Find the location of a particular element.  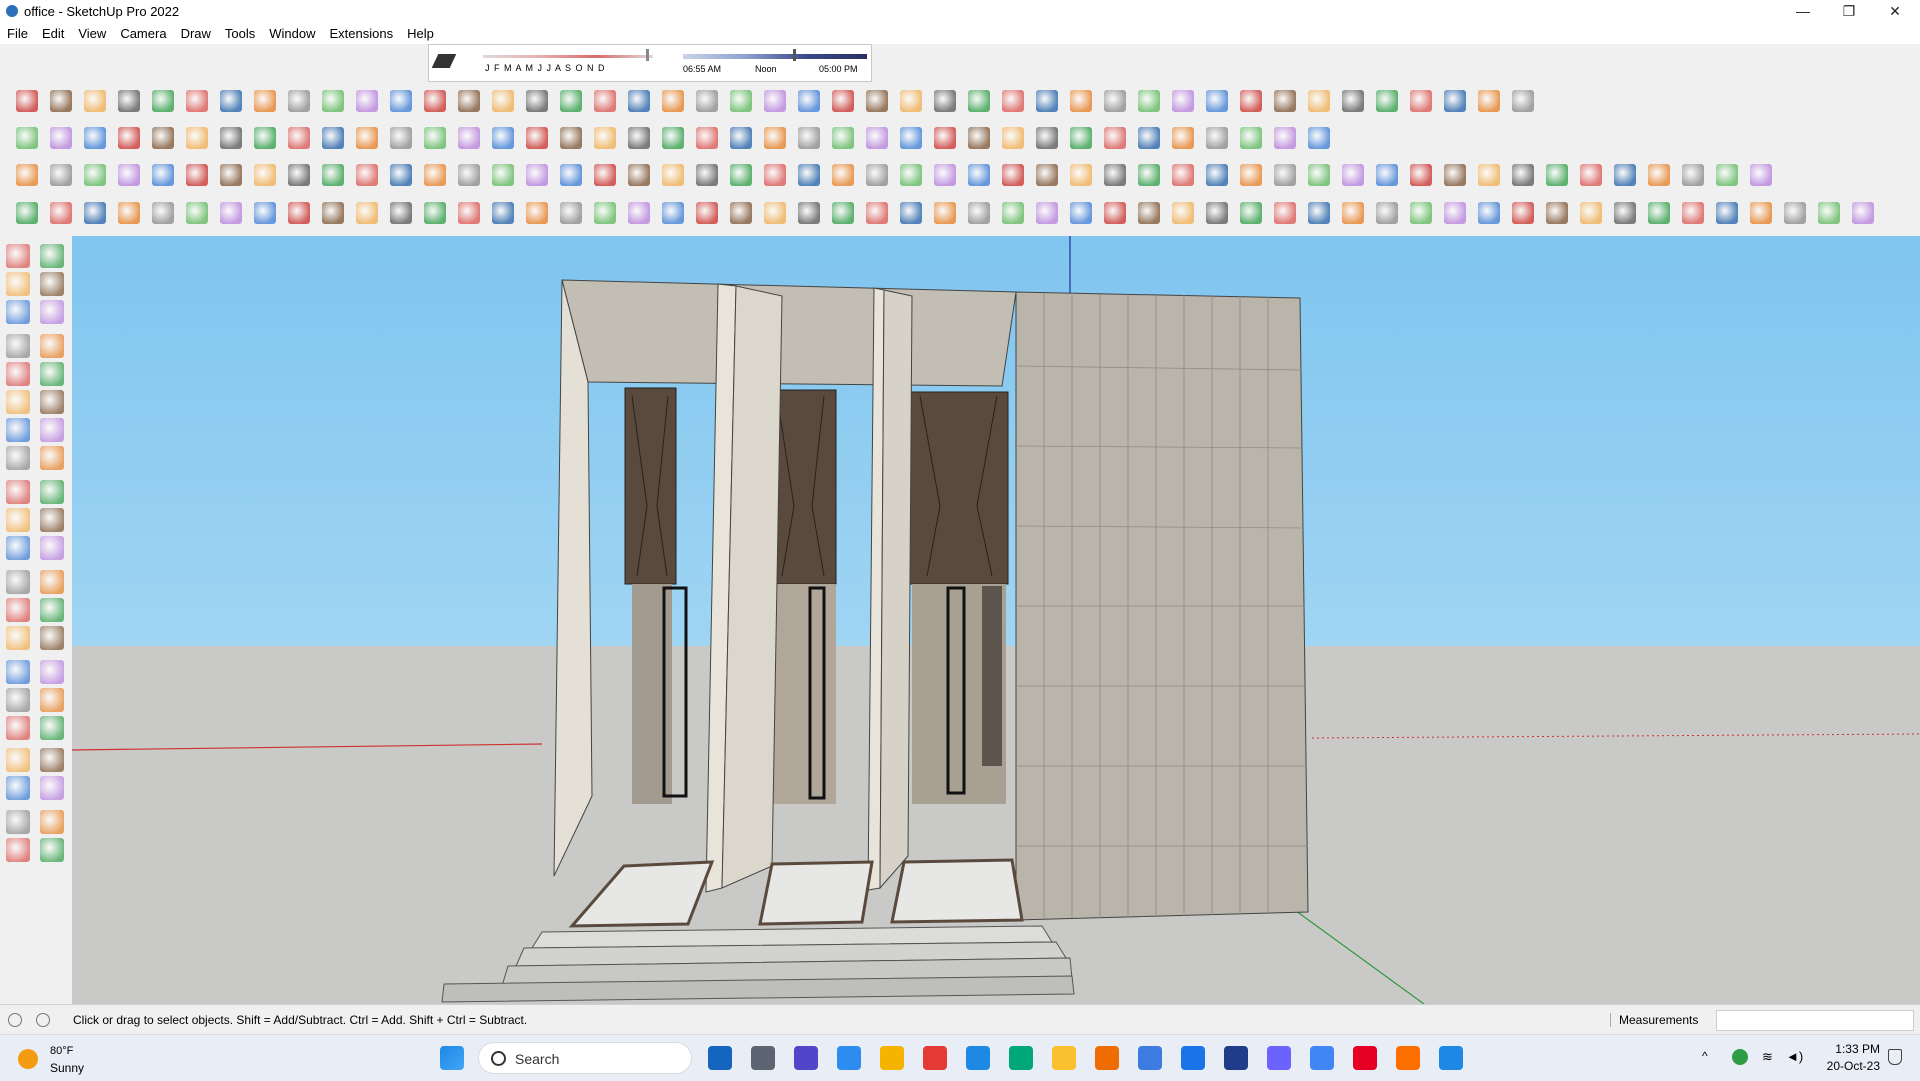

notification-icon is located at coordinates (1895, 1057).